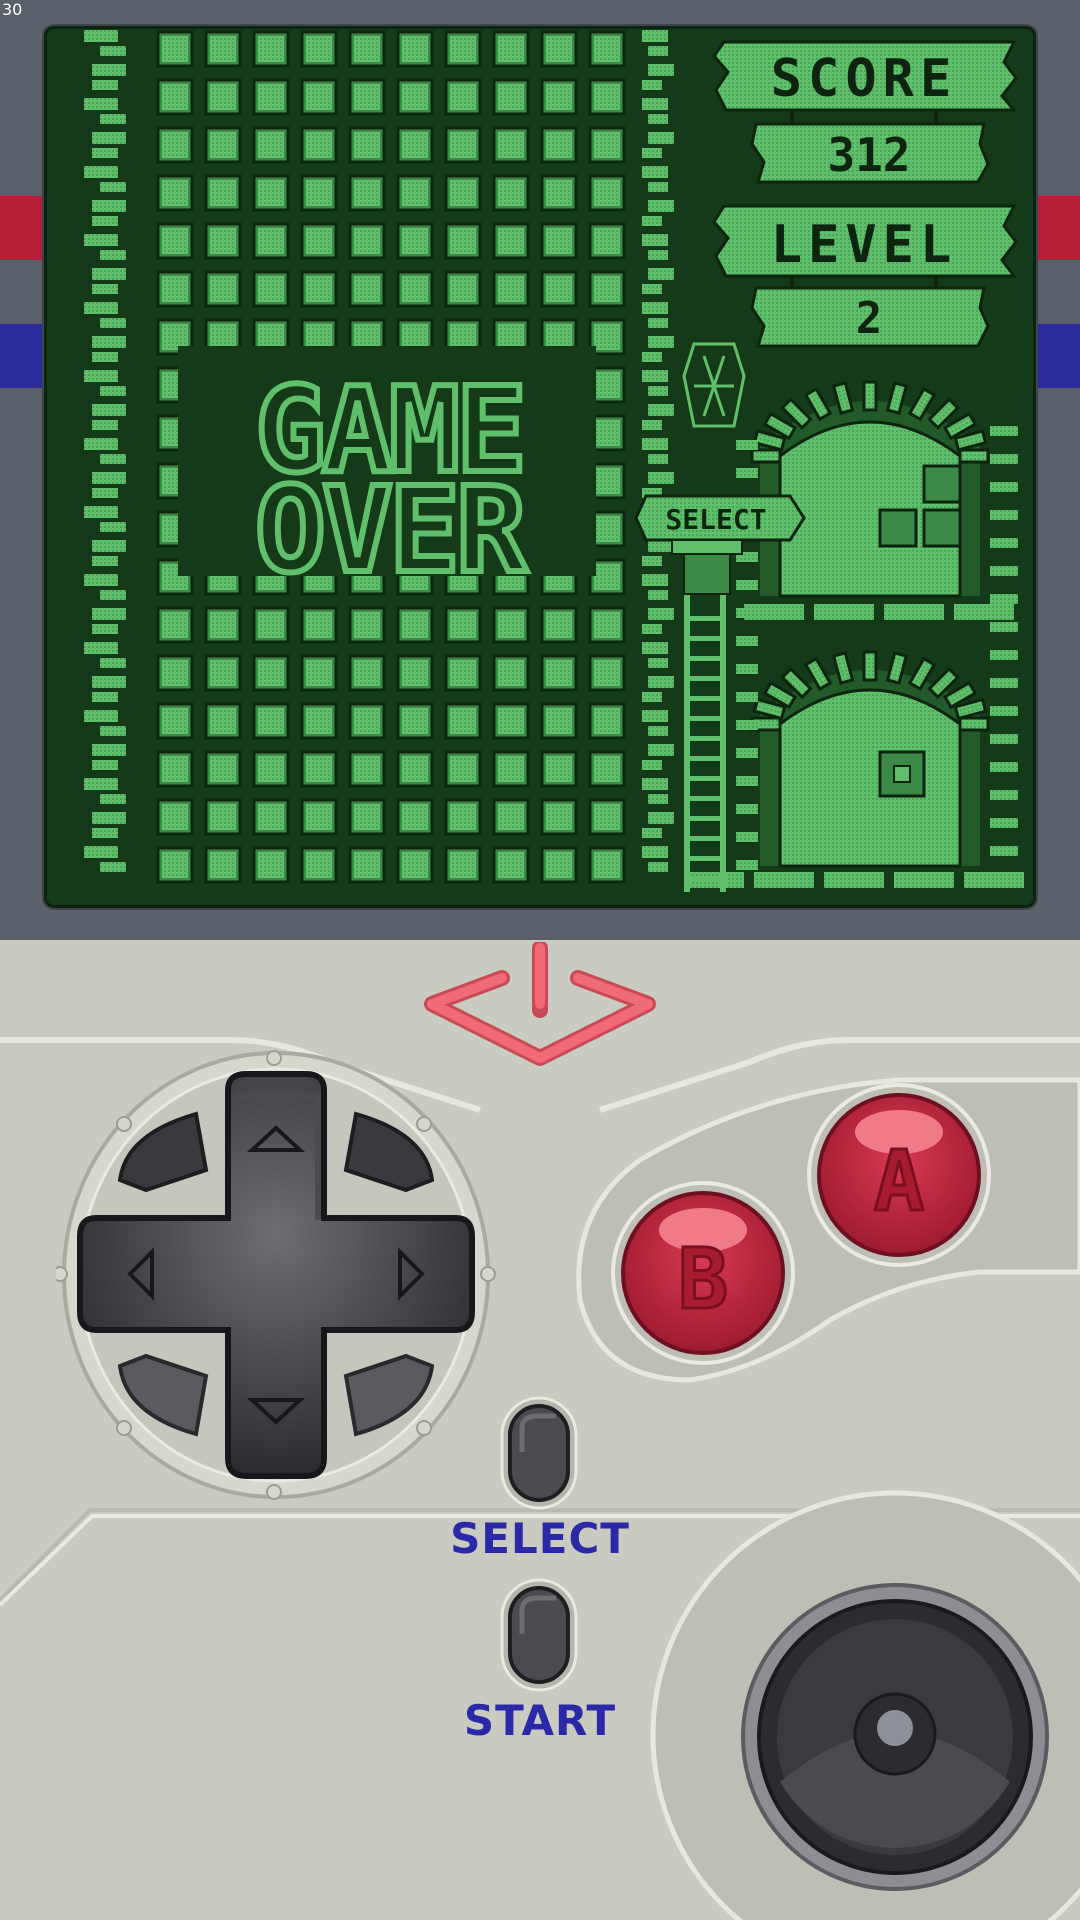  What do you see at coordinates (899, 1181) in the screenshot?
I see `a-button-label: A` at bounding box center [899, 1181].